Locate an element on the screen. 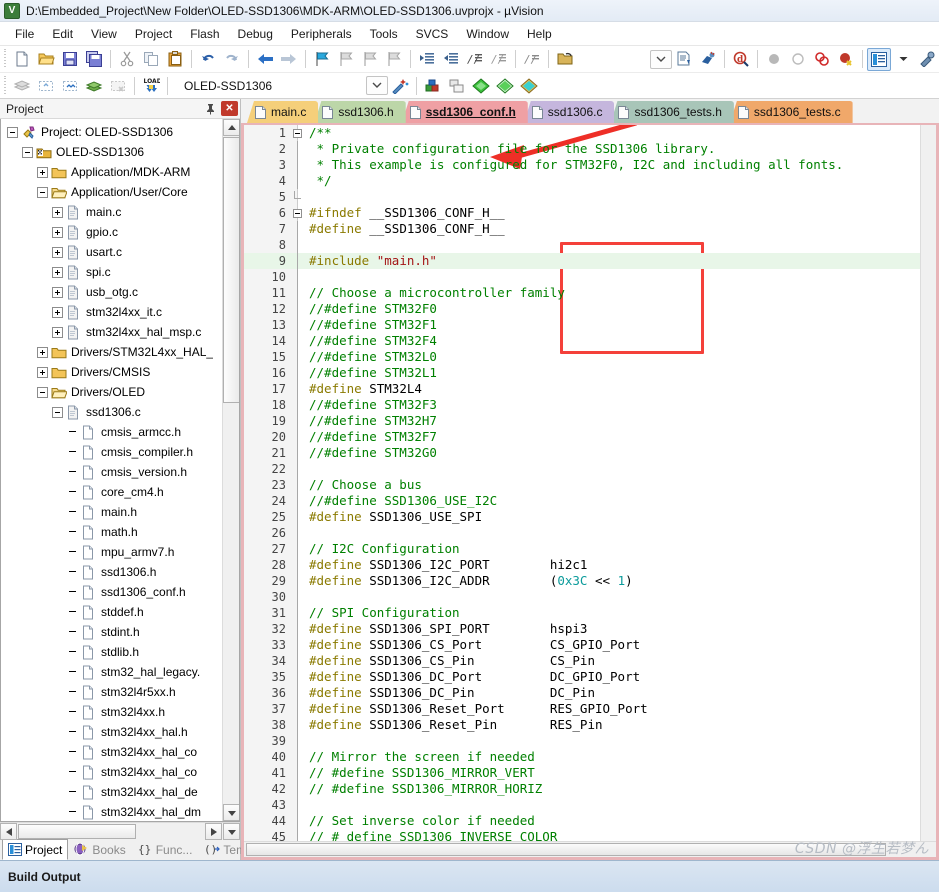  tree-item: usart.c is located at coordinates (111, 252).